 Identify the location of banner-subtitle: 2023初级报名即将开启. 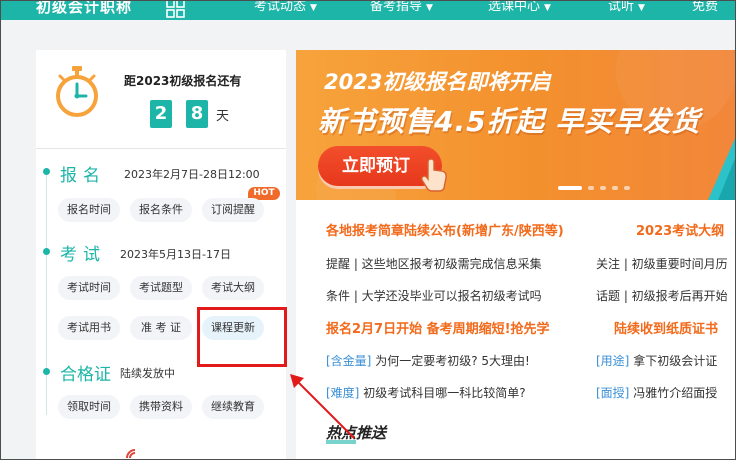
(437, 82).